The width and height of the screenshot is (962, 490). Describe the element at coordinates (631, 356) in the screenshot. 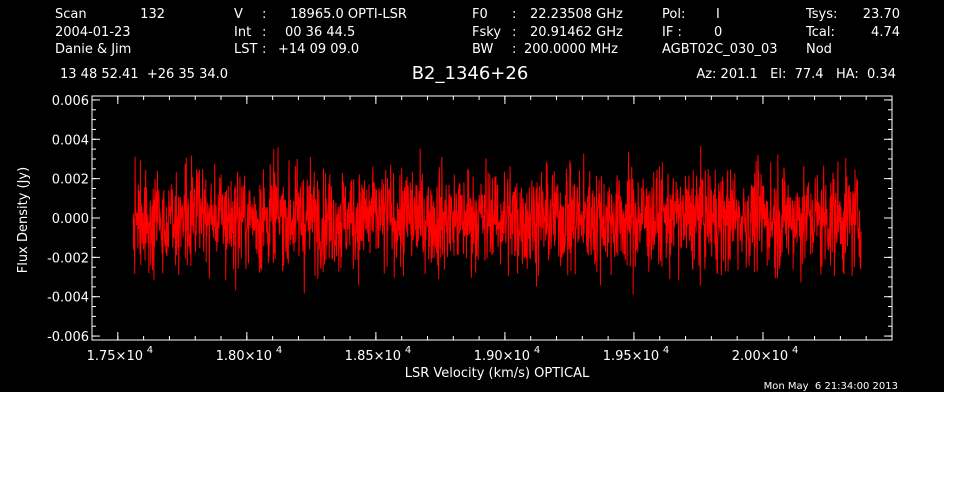

I see `x-tick-label: 1.95×10` at that location.